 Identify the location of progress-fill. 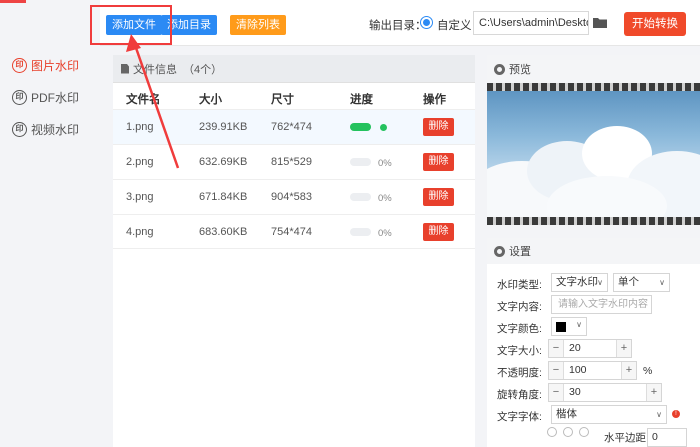
(360, 127).